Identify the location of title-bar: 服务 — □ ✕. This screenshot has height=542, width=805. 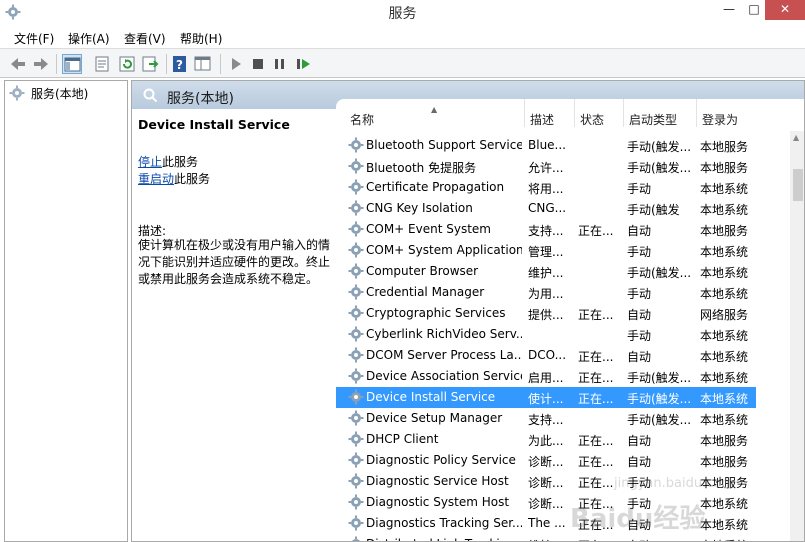
(402, 13).